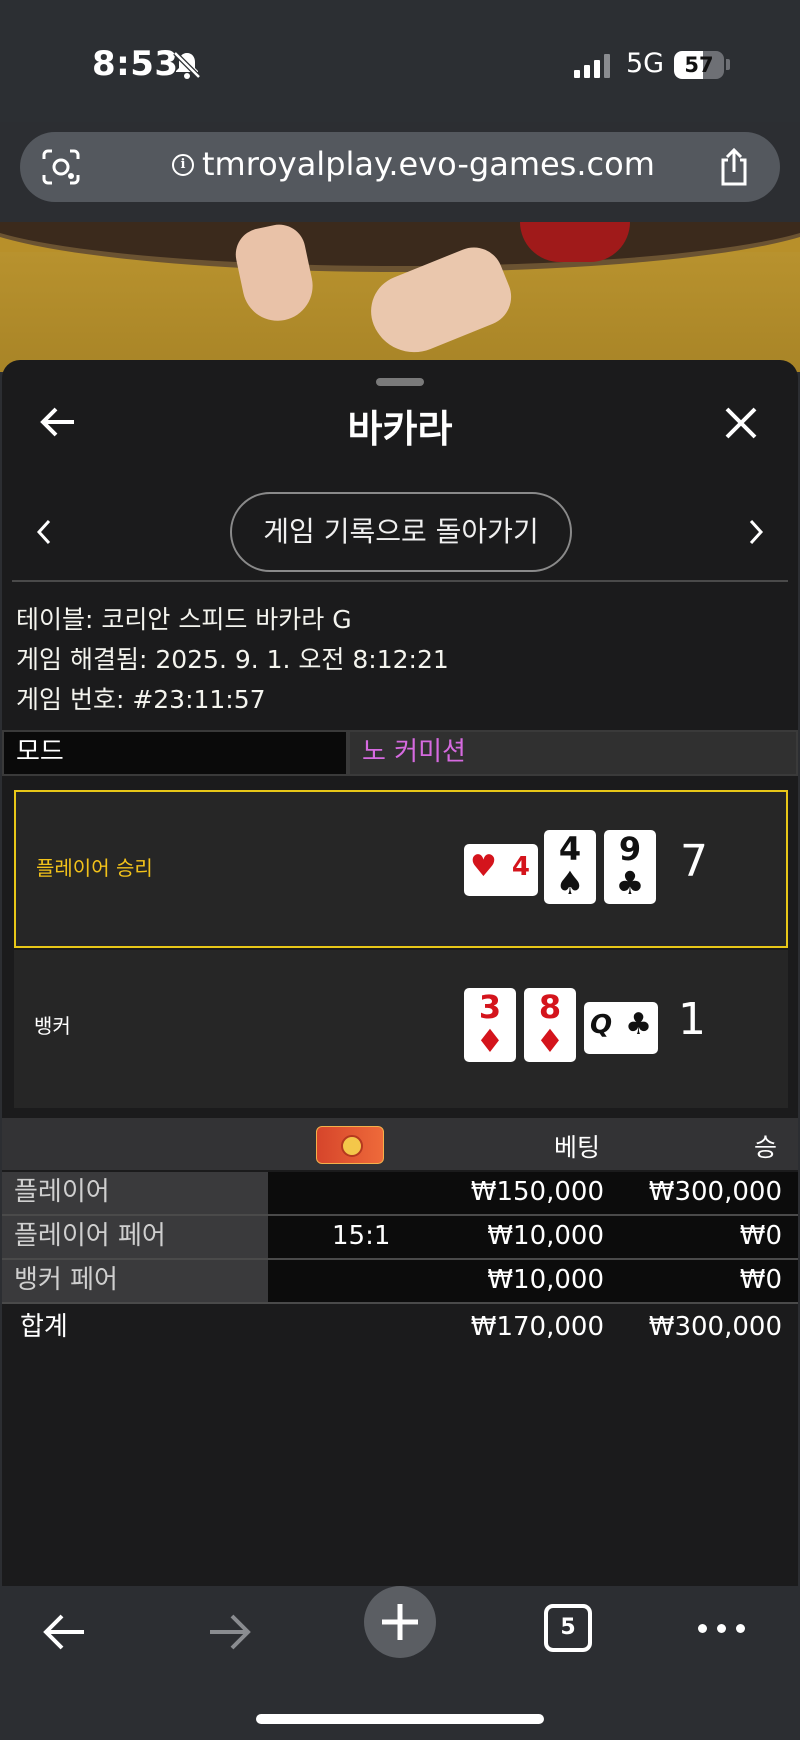 The width and height of the screenshot is (800, 1740). Describe the element at coordinates (501, 870) in the screenshot. I see `player-card-3: ♥ 4` at that location.